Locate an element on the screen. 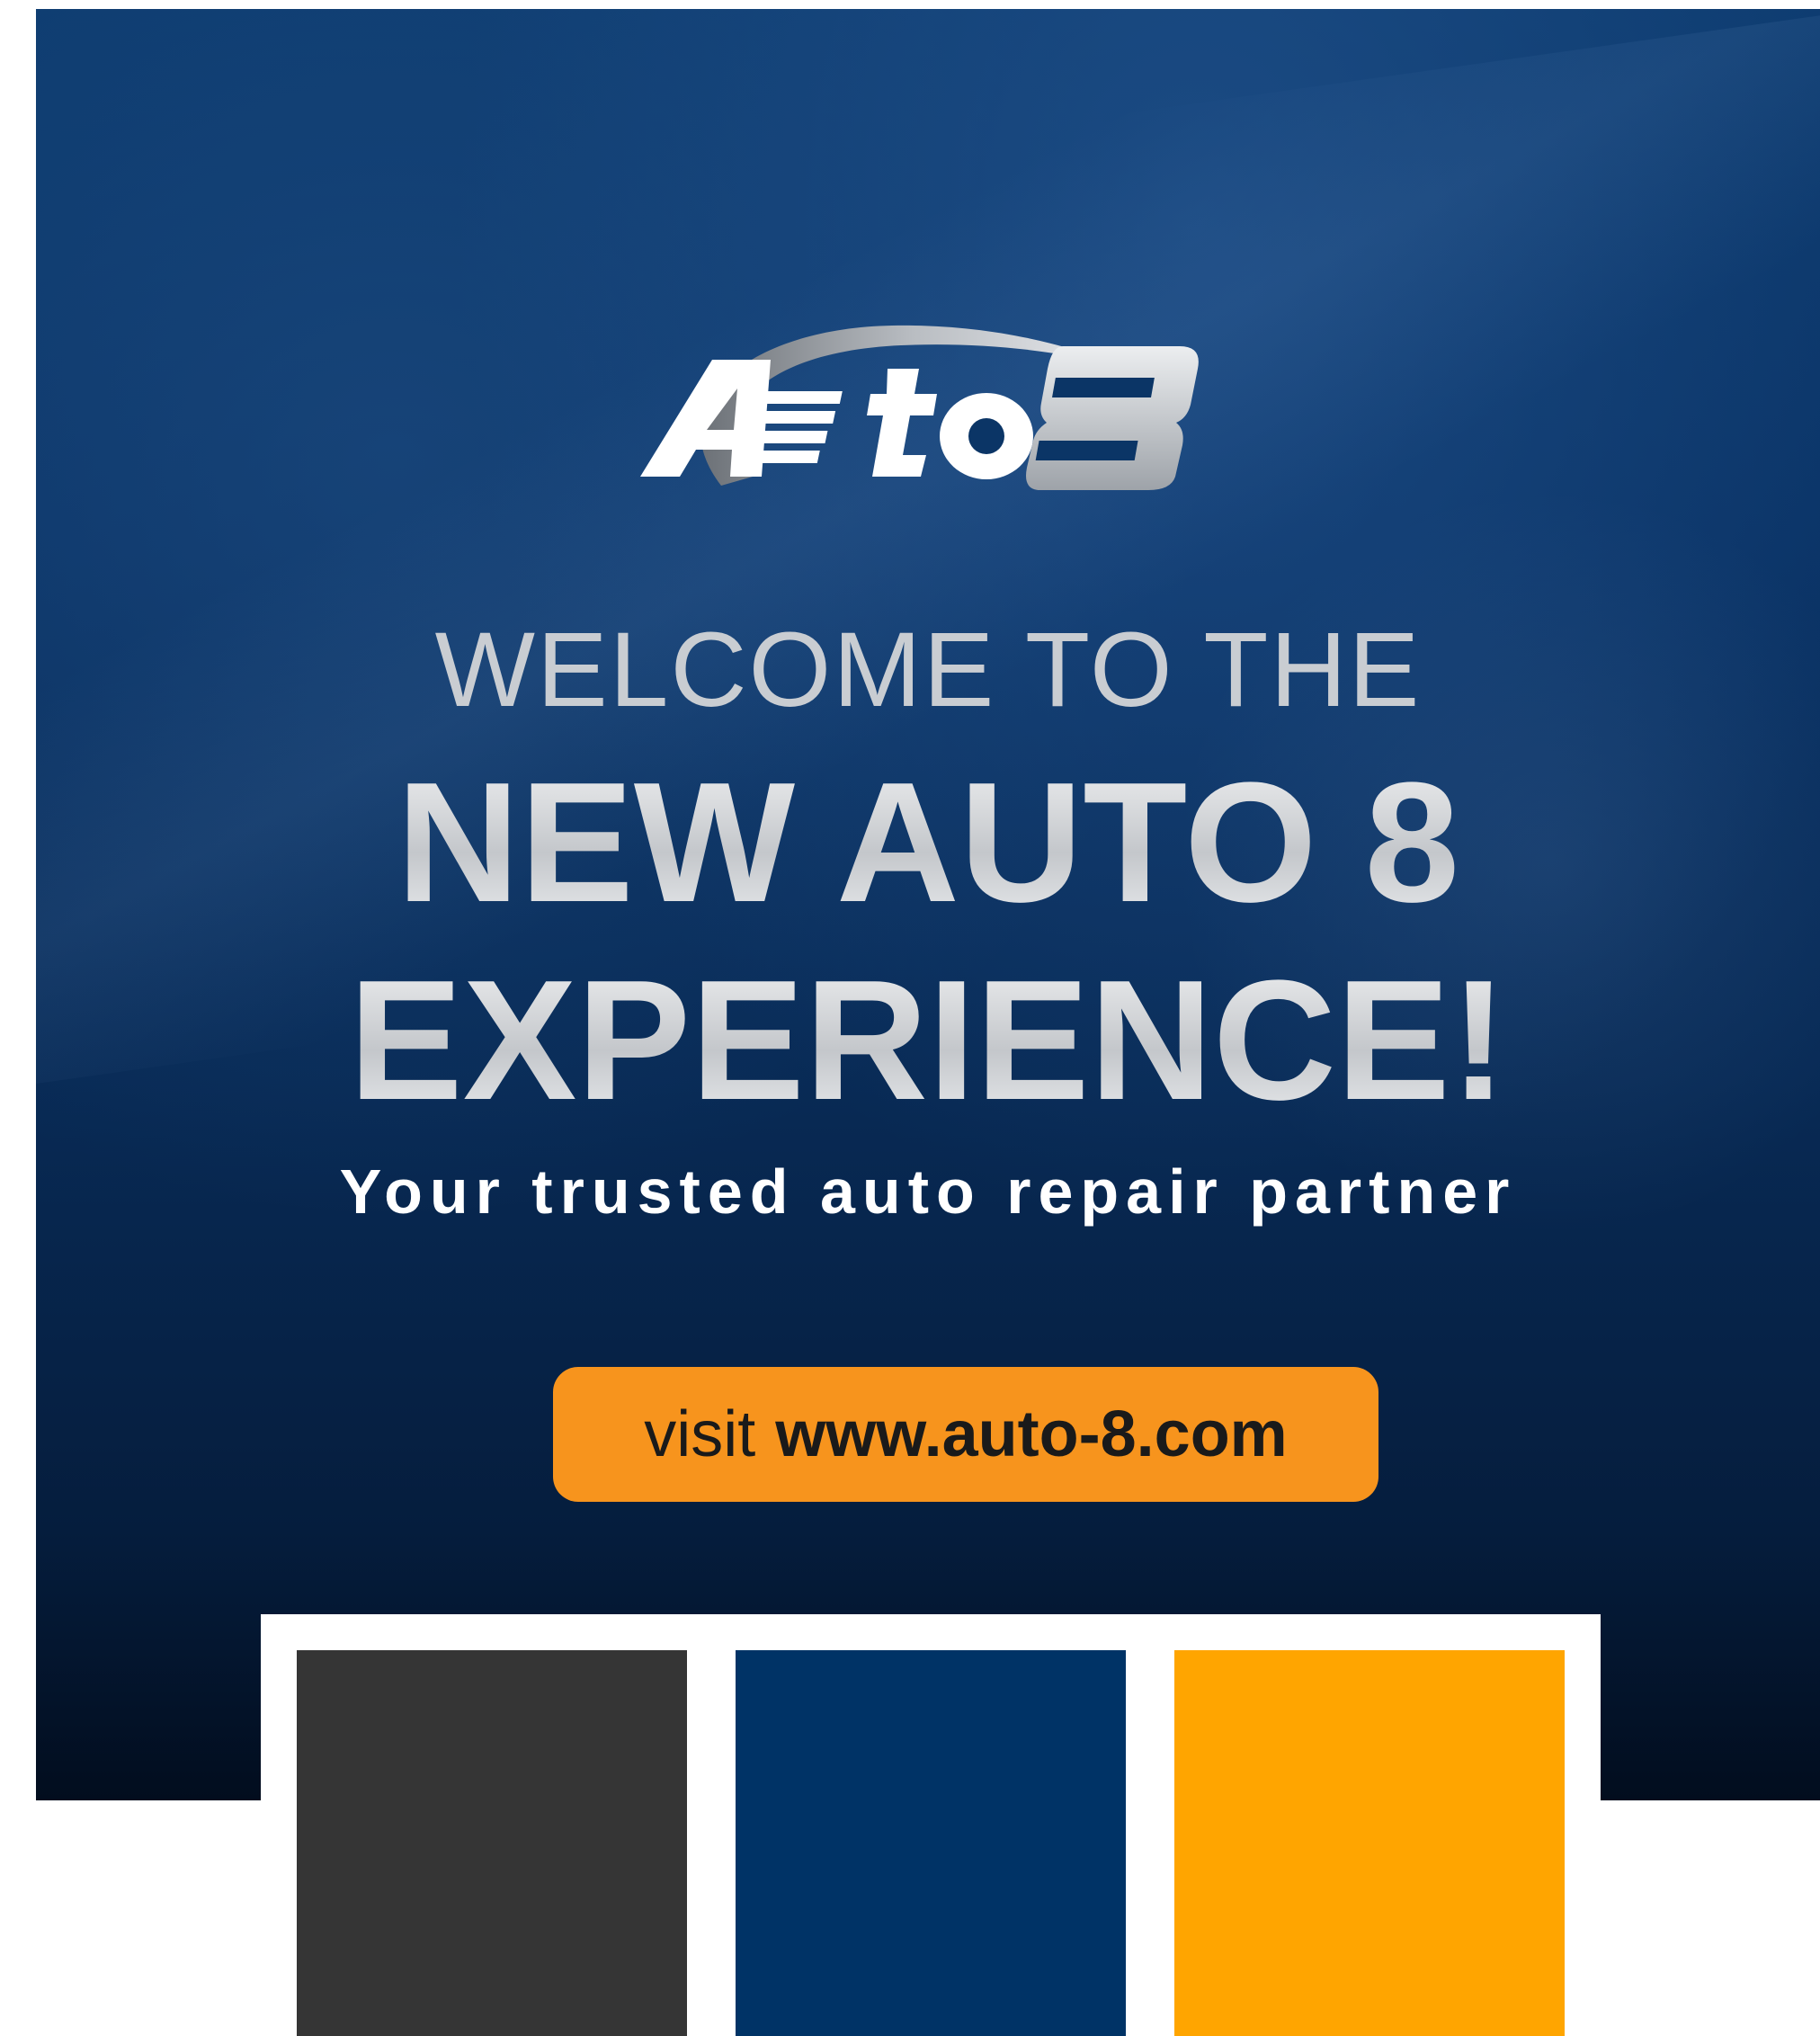  swatch-orange is located at coordinates (1370, 1843).